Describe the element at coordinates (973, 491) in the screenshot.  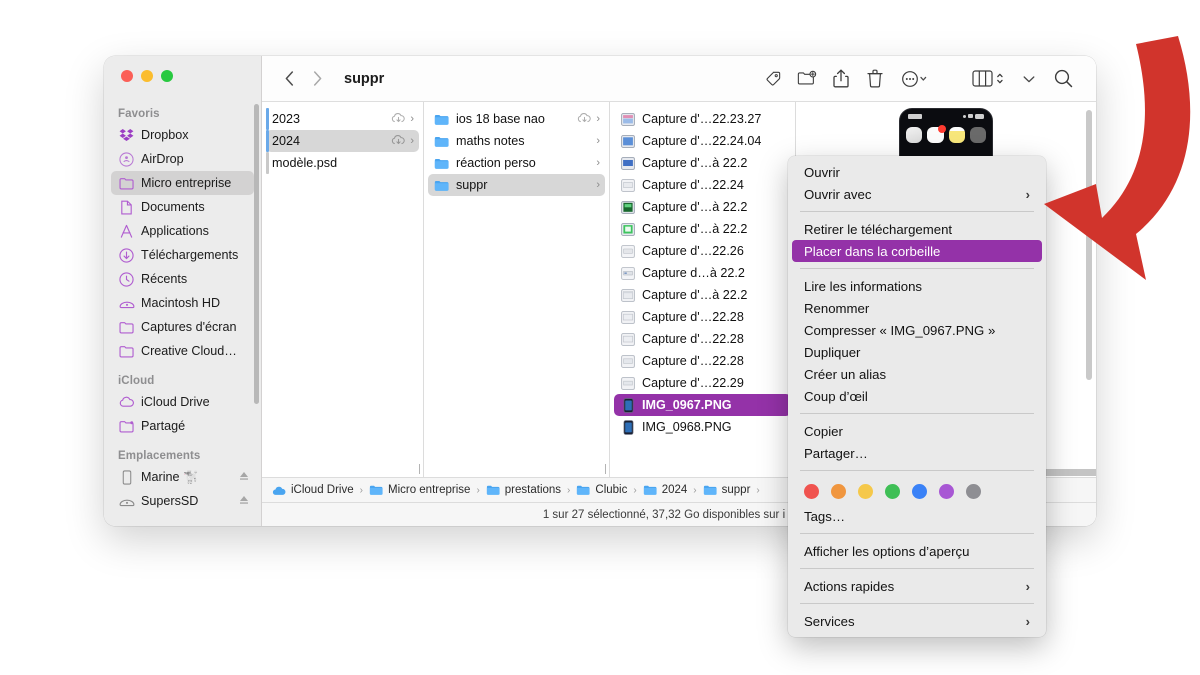
I see `tag-grey` at that location.